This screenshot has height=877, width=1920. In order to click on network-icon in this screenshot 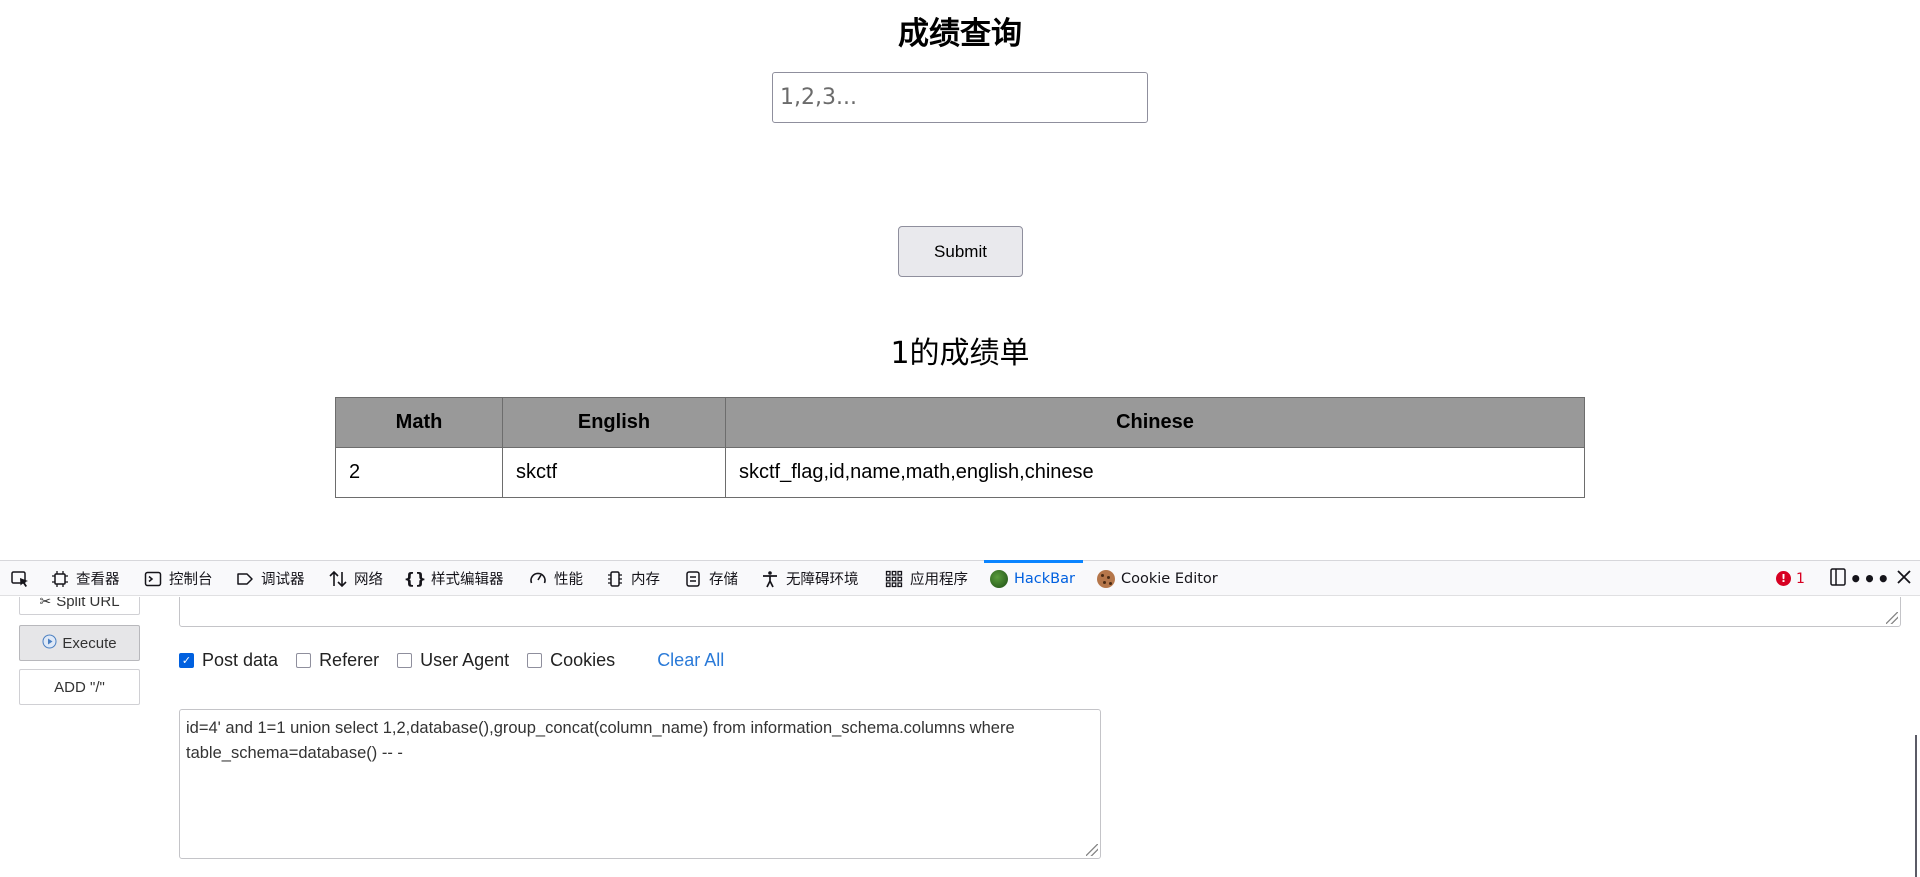, I will do `click(338, 579)`.